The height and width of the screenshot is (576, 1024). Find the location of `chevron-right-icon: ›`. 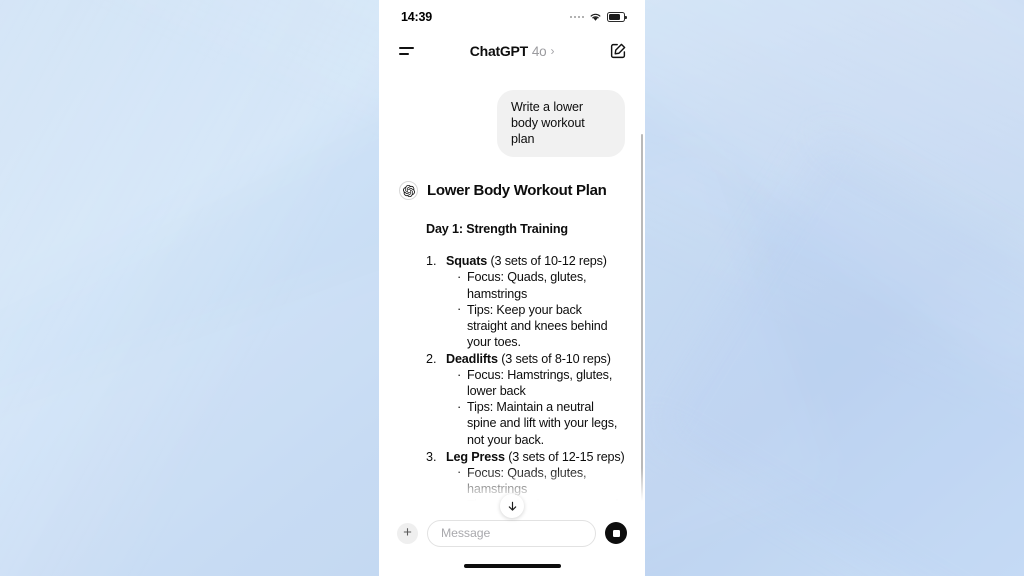

chevron-right-icon: › is located at coordinates (552, 51).